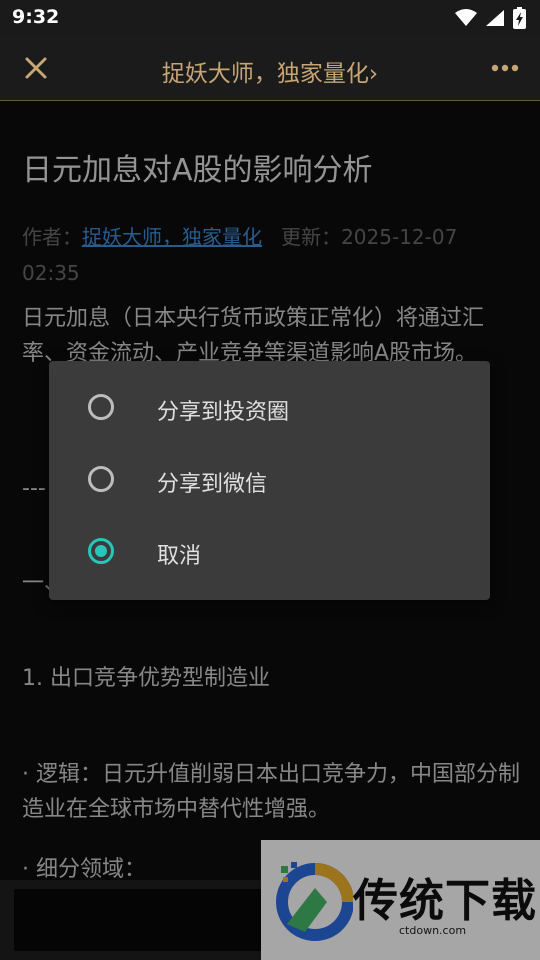 Image resolution: width=540 pixels, height=960 pixels. Describe the element at coordinates (265, 74) in the screenshot. I see `app-bar-title-text: 捉妖大师，独家量化` at that location.